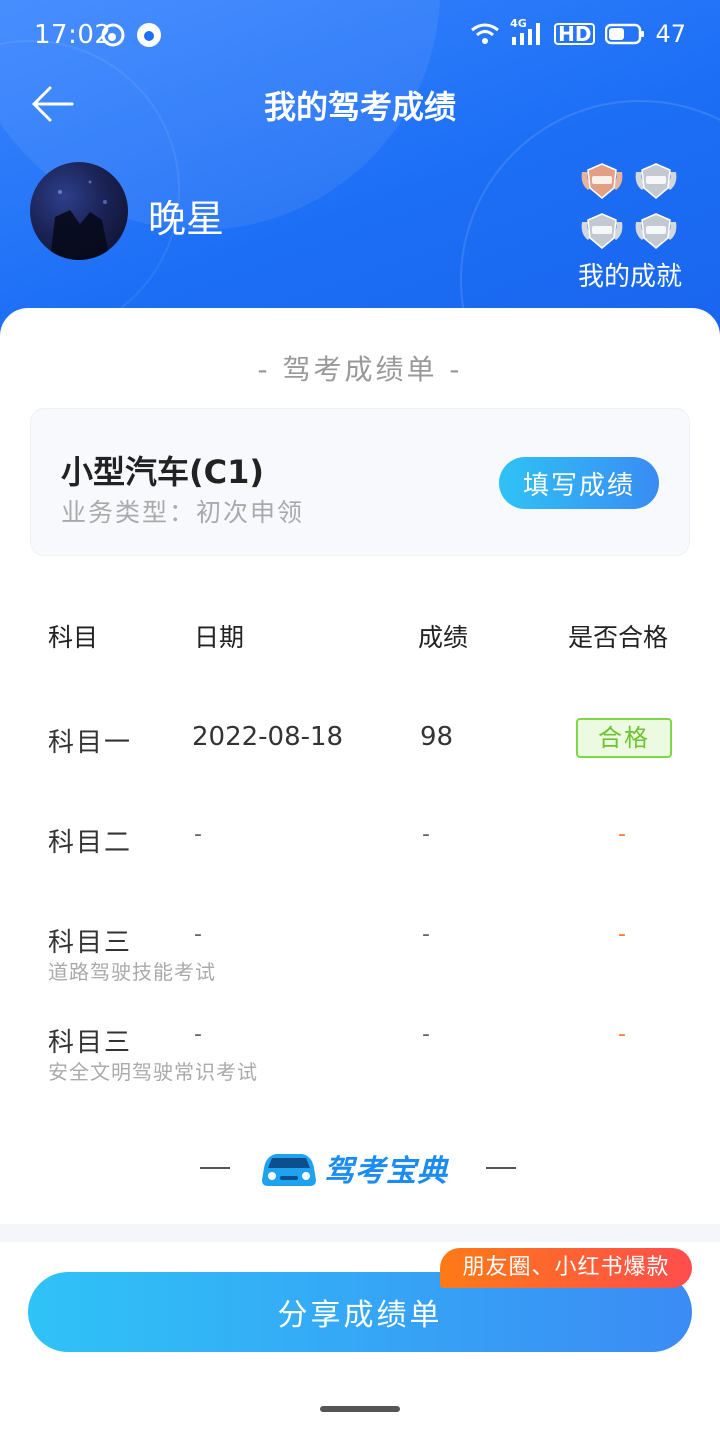 The image size is (720, 1440). I want to click on status-bar: 17:02 4G HD 47, so click(360, 36).